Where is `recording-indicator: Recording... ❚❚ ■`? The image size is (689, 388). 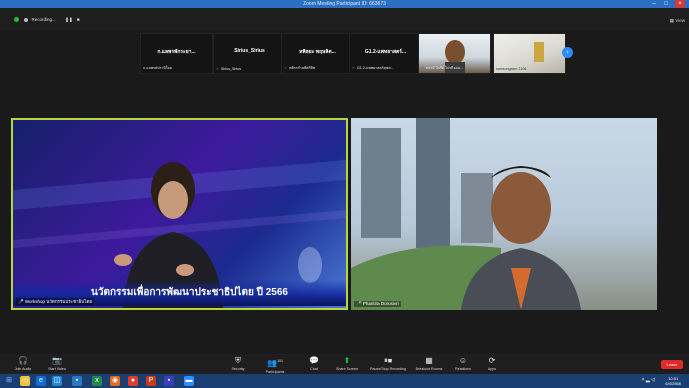
recording-indicator: Recording... ❚❚ ■ is located at coordinates (47, 20).